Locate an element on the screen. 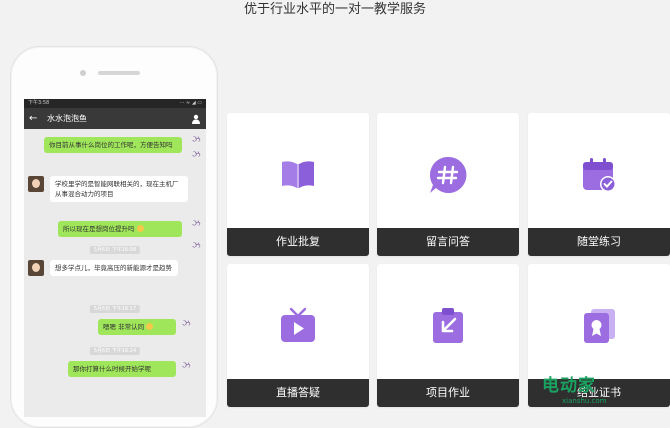 The height and width of the screenshot is (428, 670). watermark-text: 电动家 is located at coordinates (569, 386).